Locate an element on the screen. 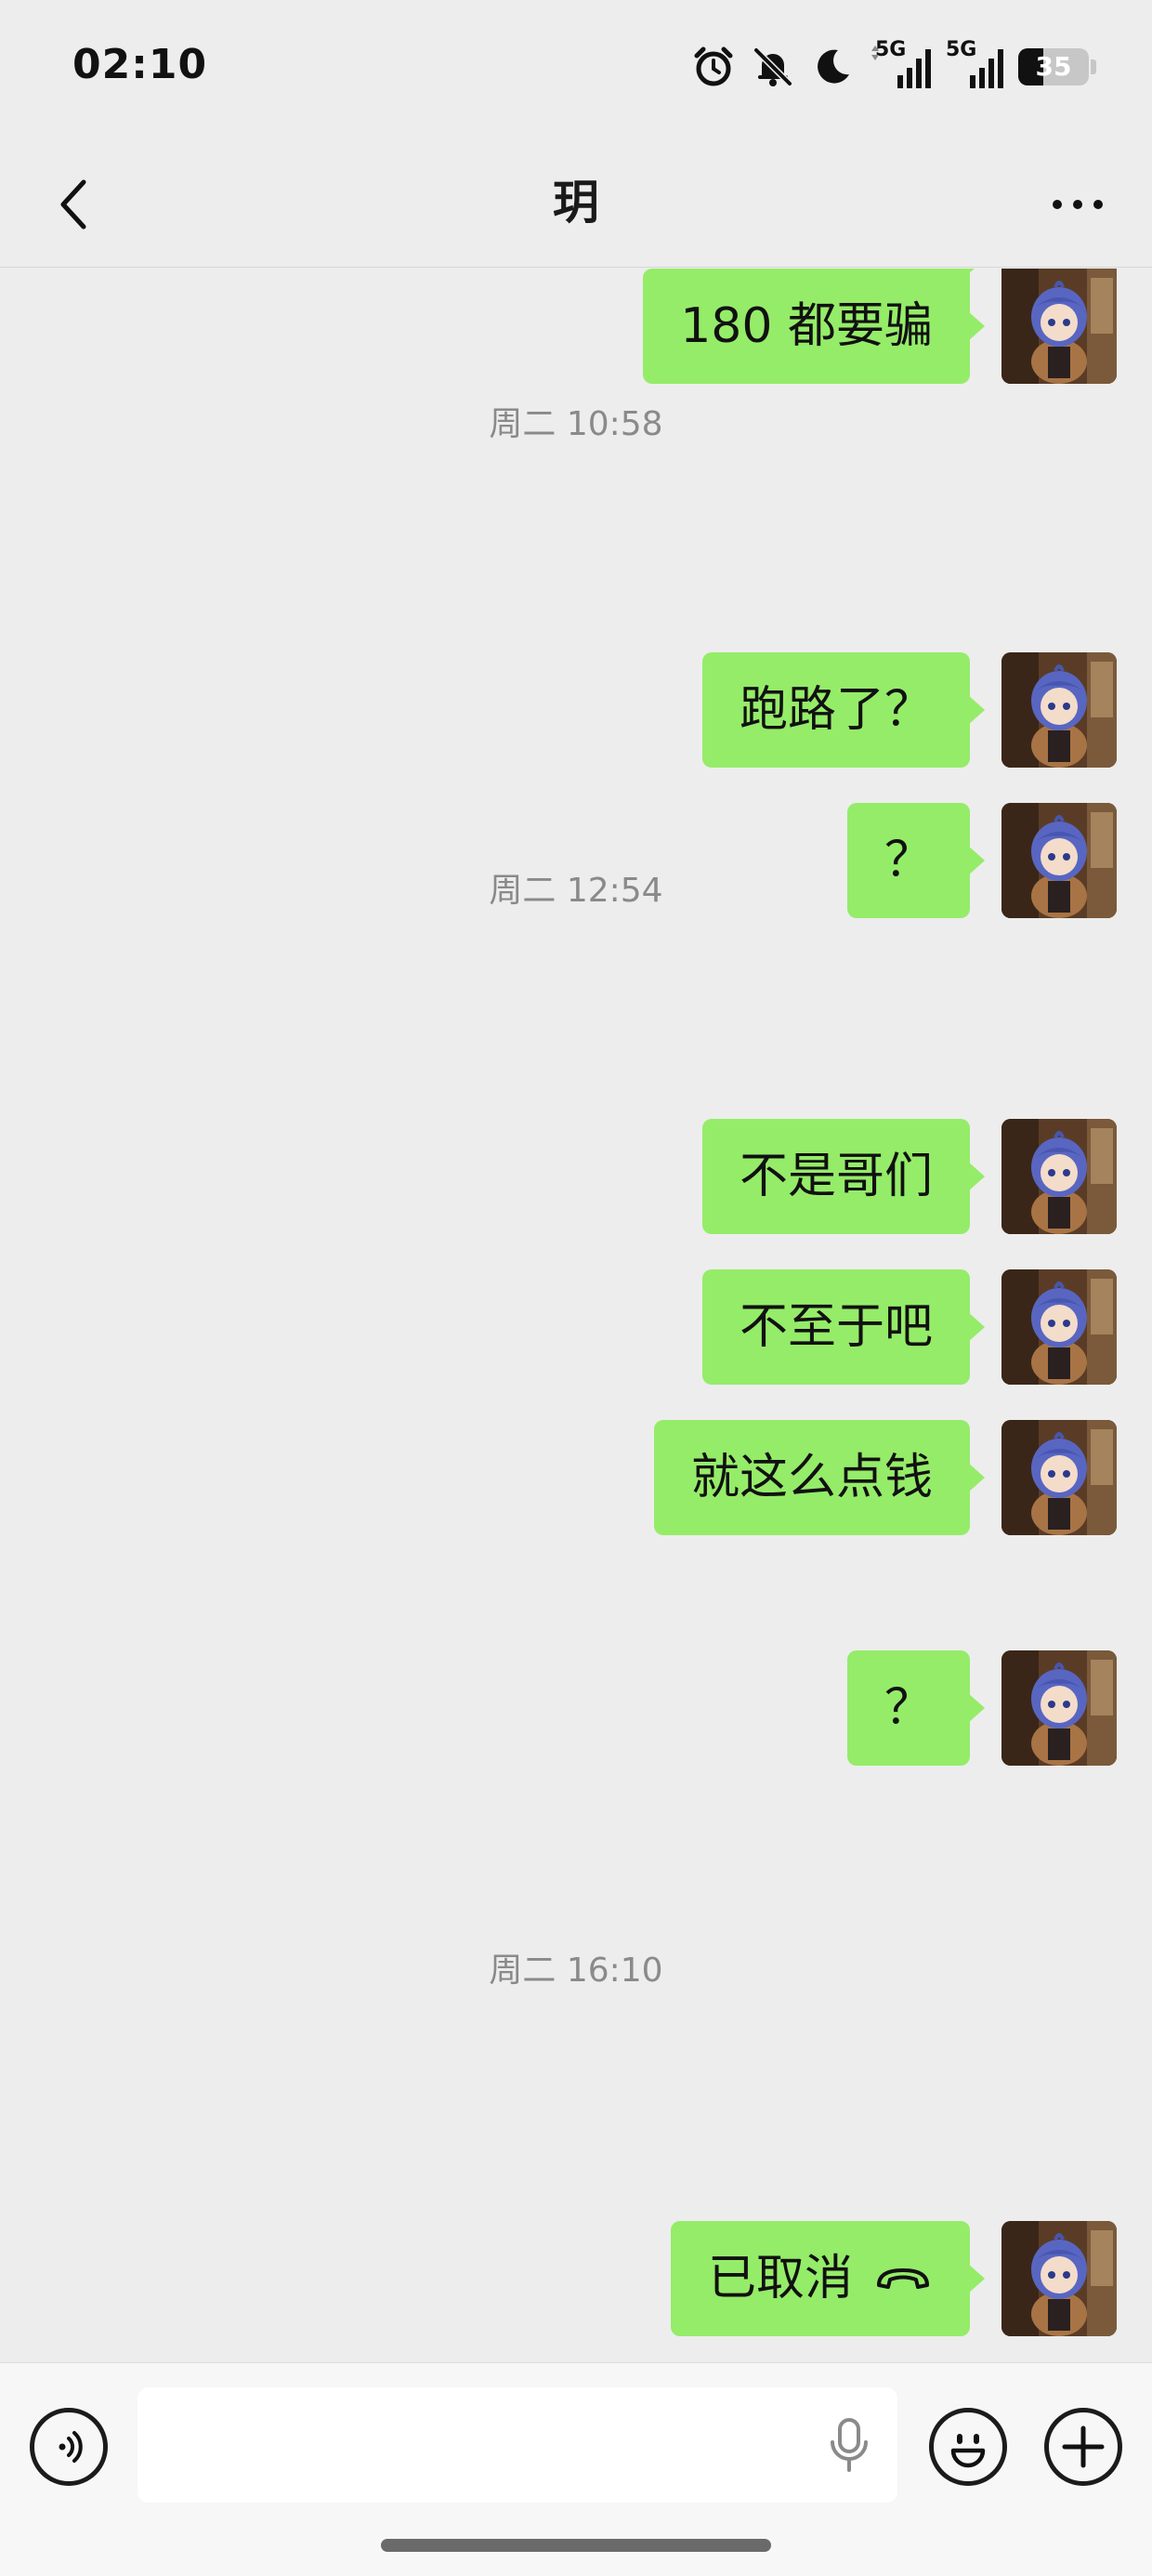  message-row: 不至于吧 is located at coordinates (909, 1327).